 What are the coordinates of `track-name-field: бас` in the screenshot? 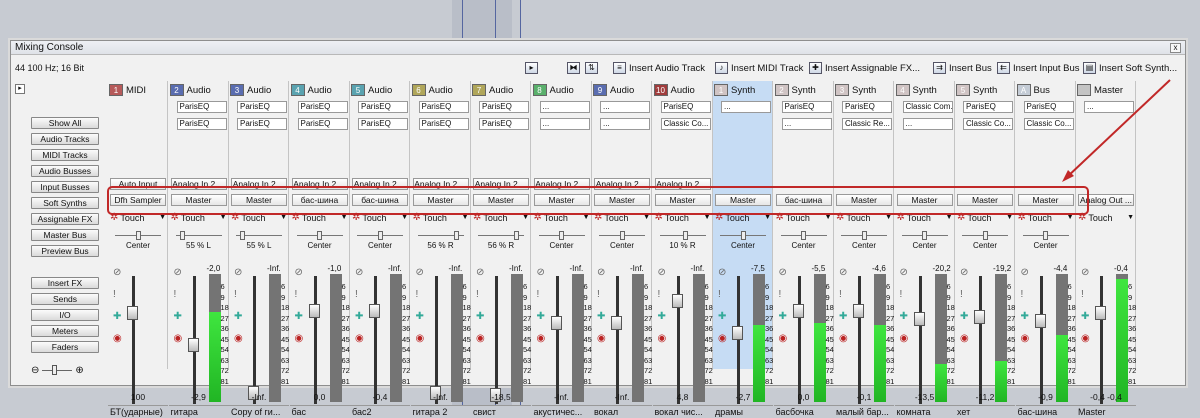 It's located at (319, 411).